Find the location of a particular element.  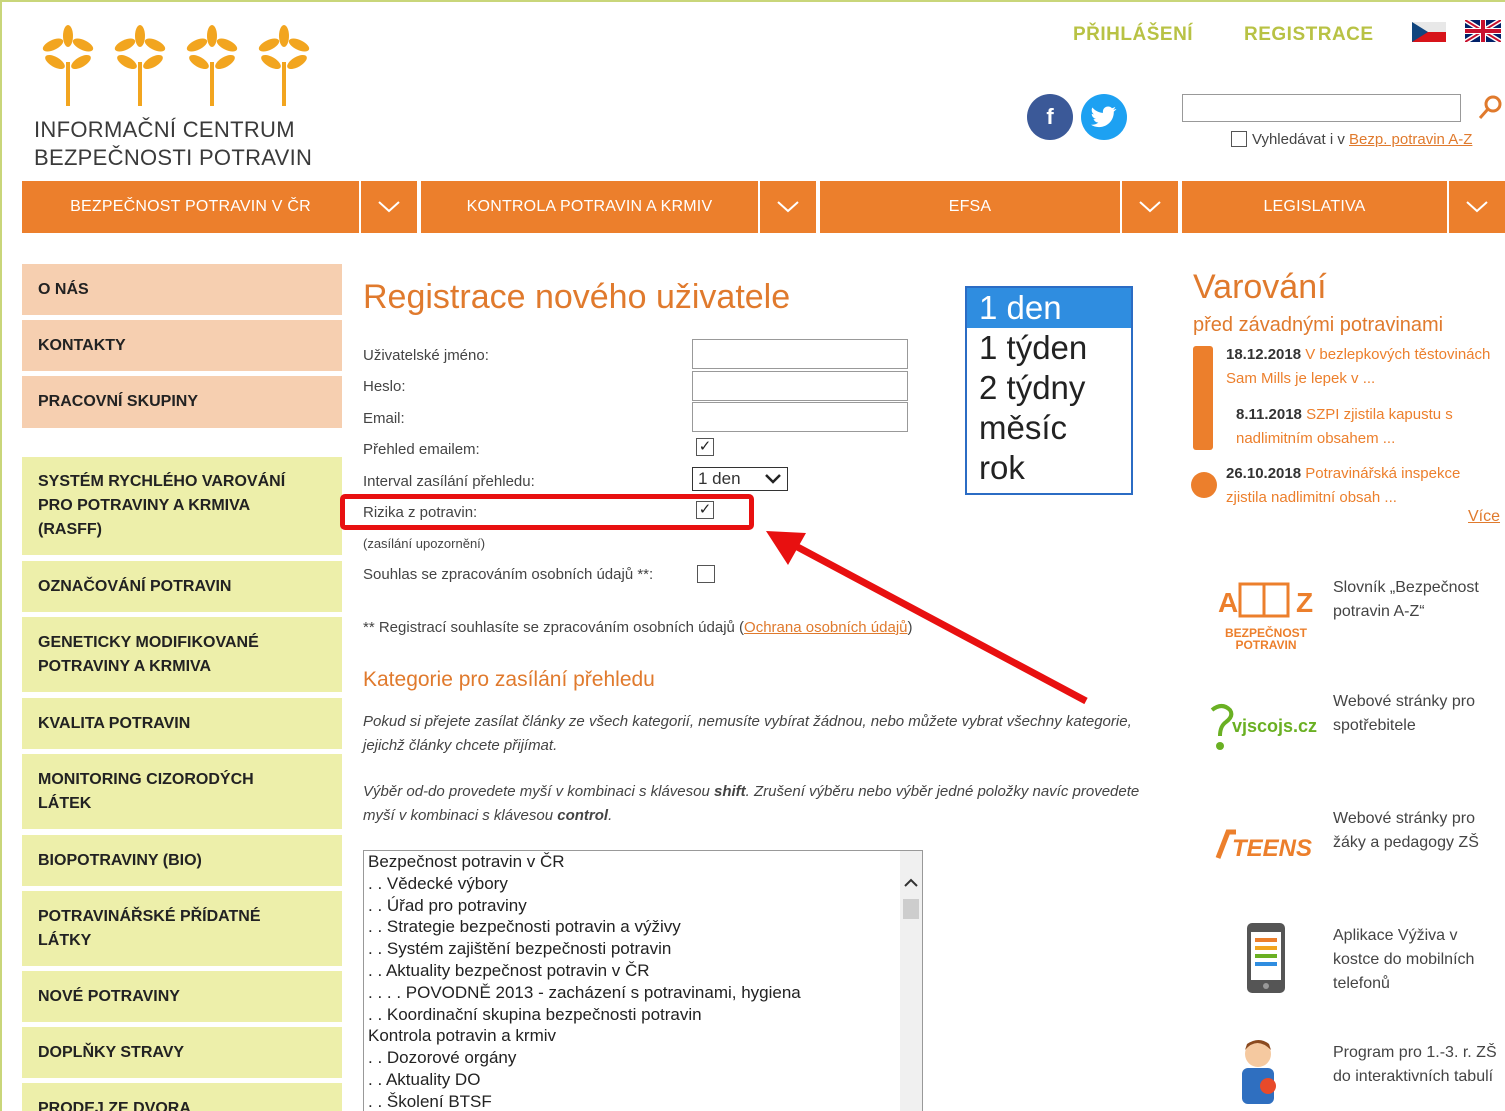

list-item: . . Aktuality bezpečnost potravin v ČR is located at coordinates (643, 971).